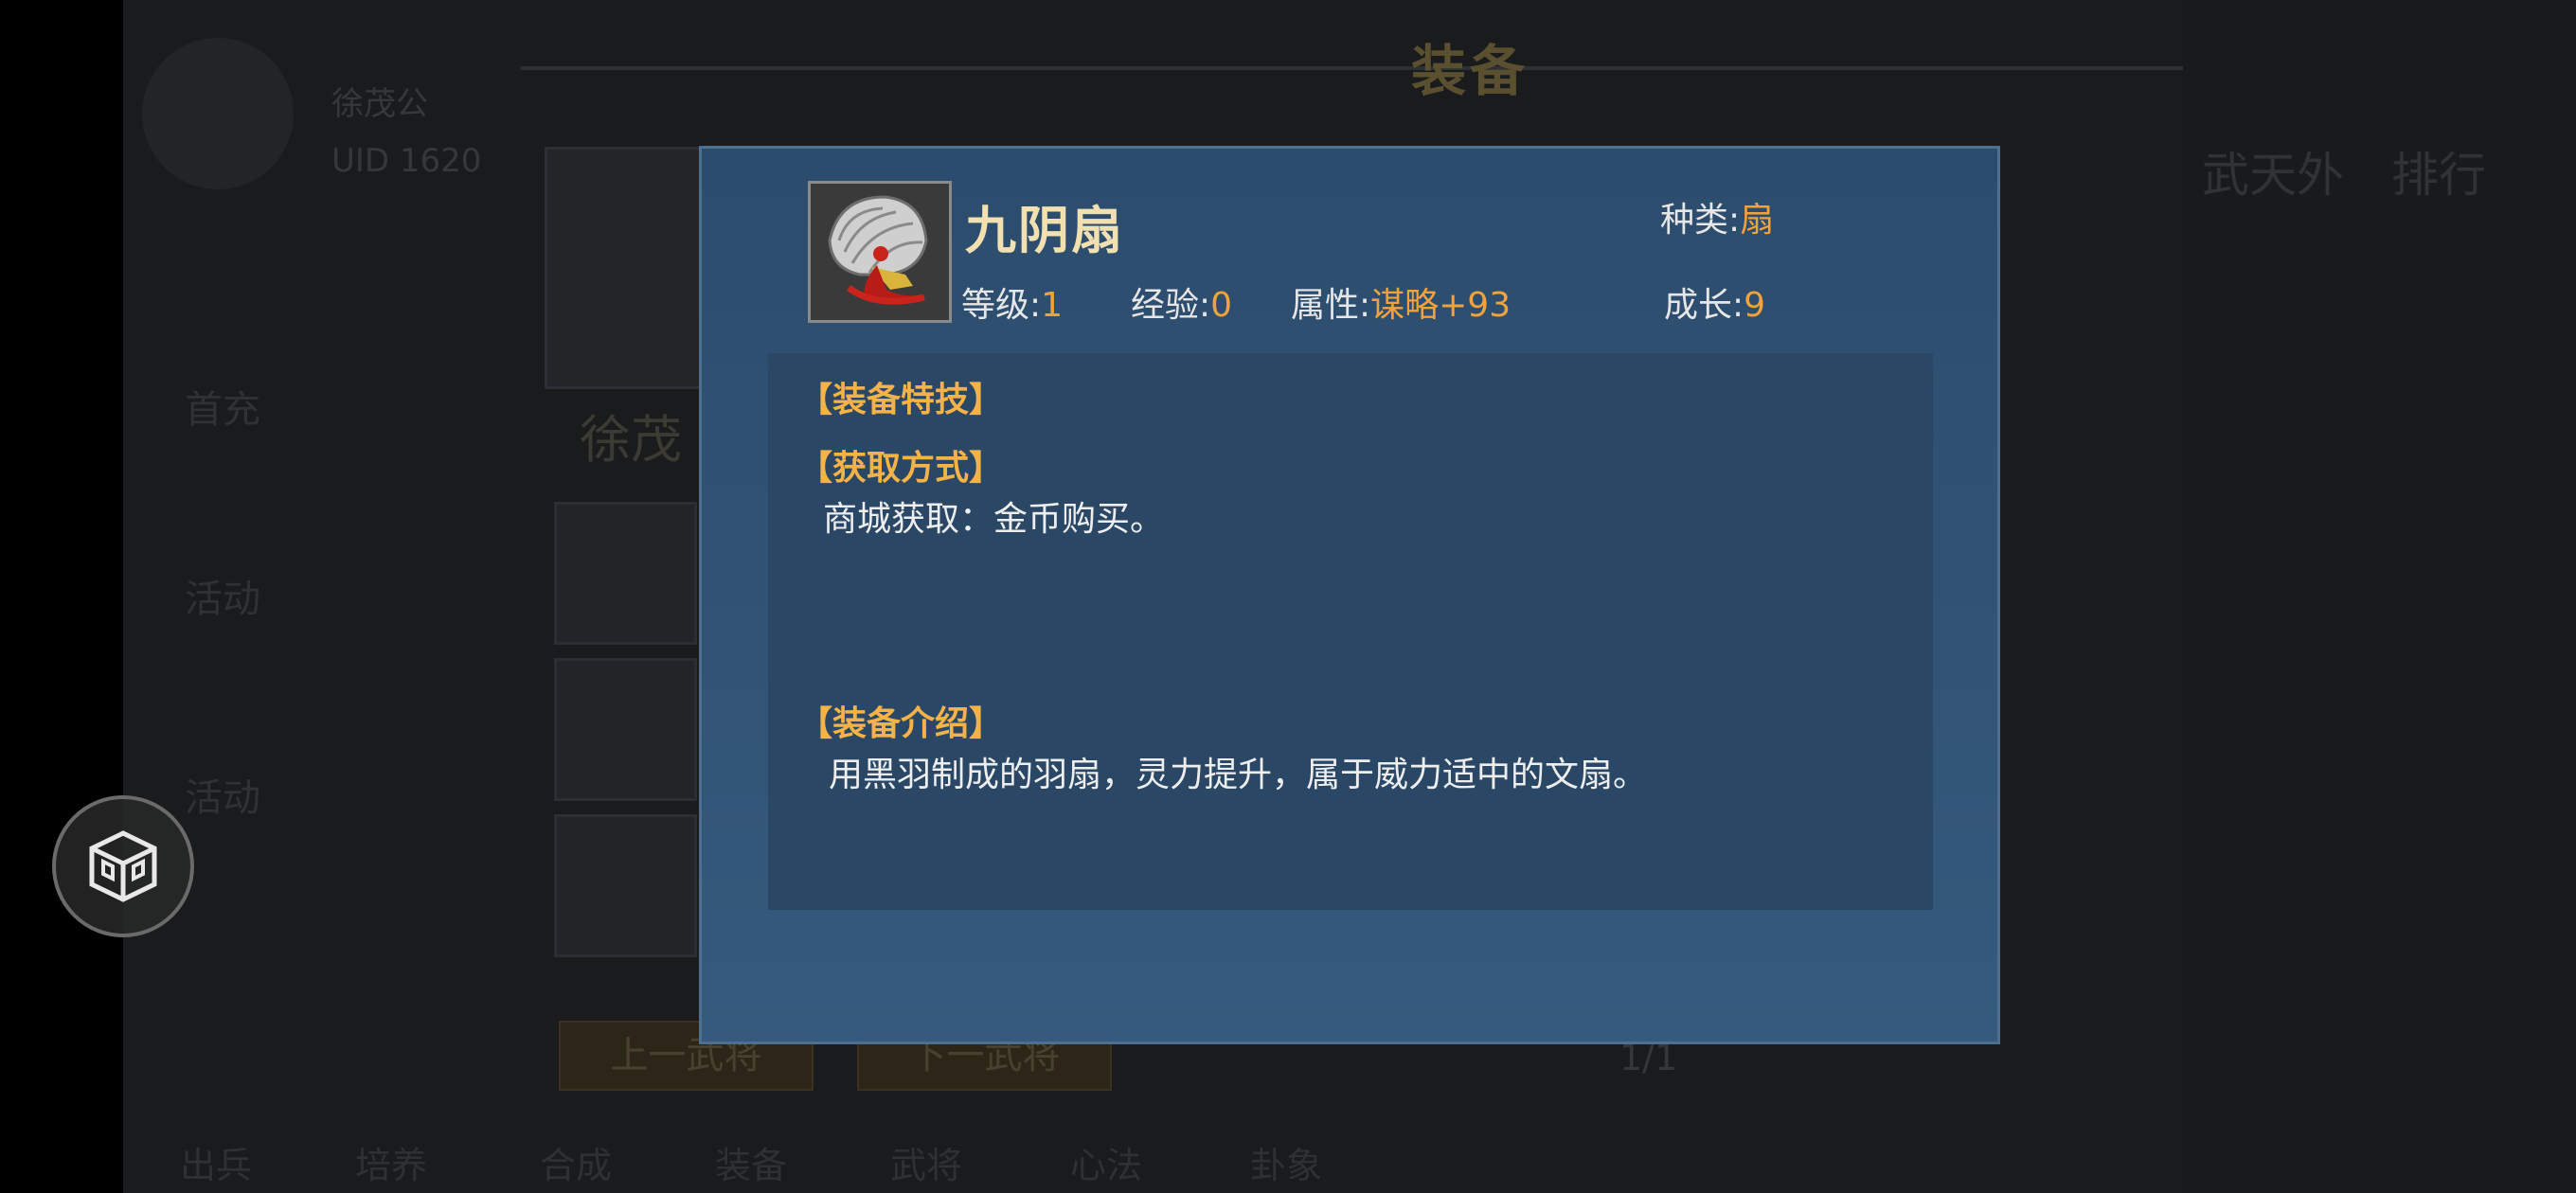  Describe the element at coordinates (1700, 220) in the screenshot. I see `type-label: 种类:` at that location.